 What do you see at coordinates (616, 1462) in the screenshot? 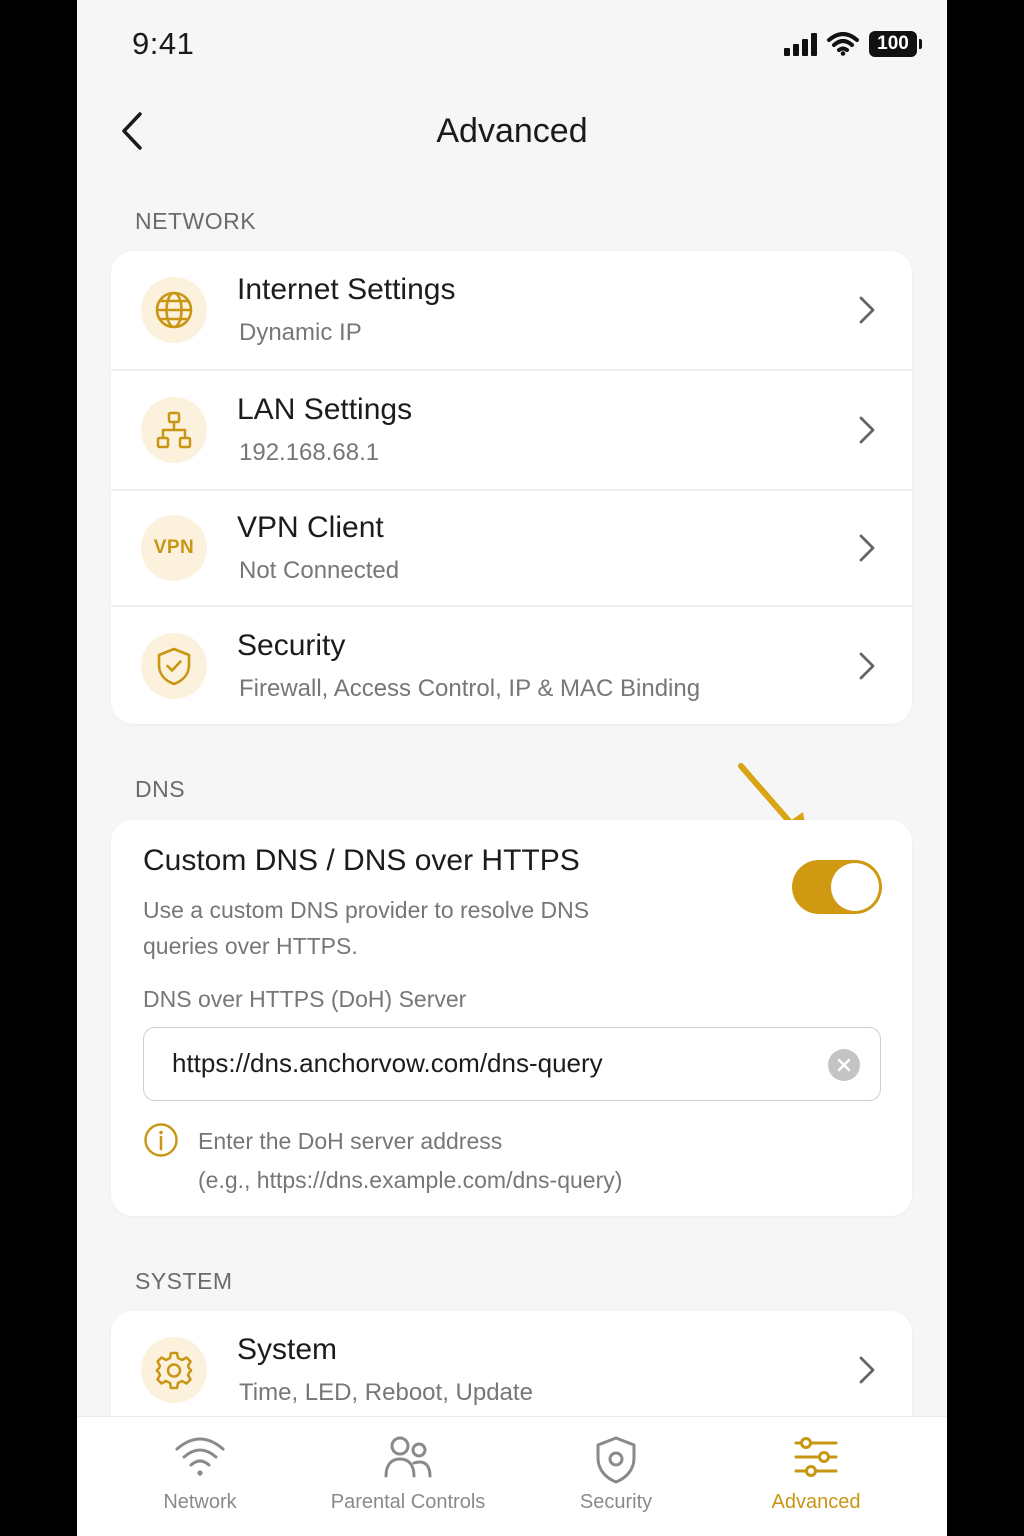
I see `shield-icon` at bounding box center [616, 1462].